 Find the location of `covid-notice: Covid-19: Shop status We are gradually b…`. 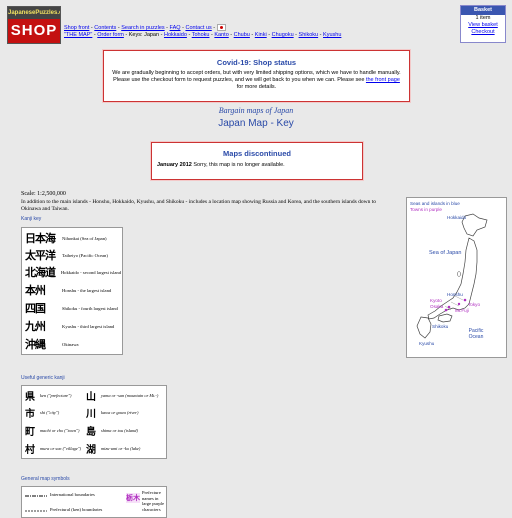

covid-notice: Covid-19: Shop status We are gradually b… is located at coordinates (256, 76).